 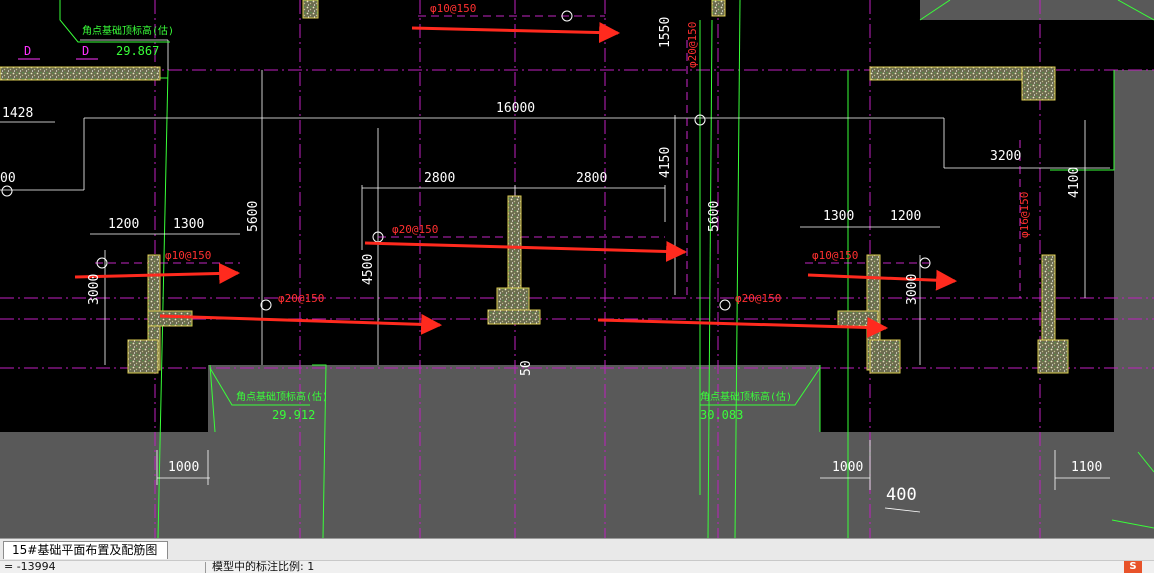 I want to click on dim-4150: 4150, so click(x=665, y=162).